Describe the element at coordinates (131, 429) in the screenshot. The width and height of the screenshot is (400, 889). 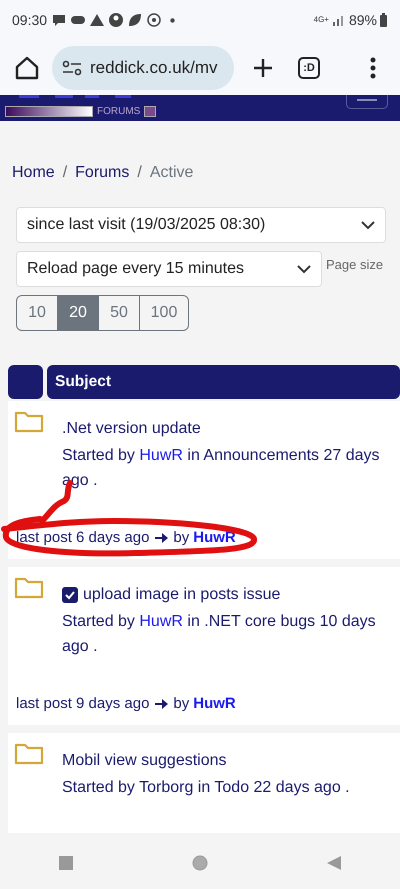
I see `topic-title-link: .Net version update` at that location.